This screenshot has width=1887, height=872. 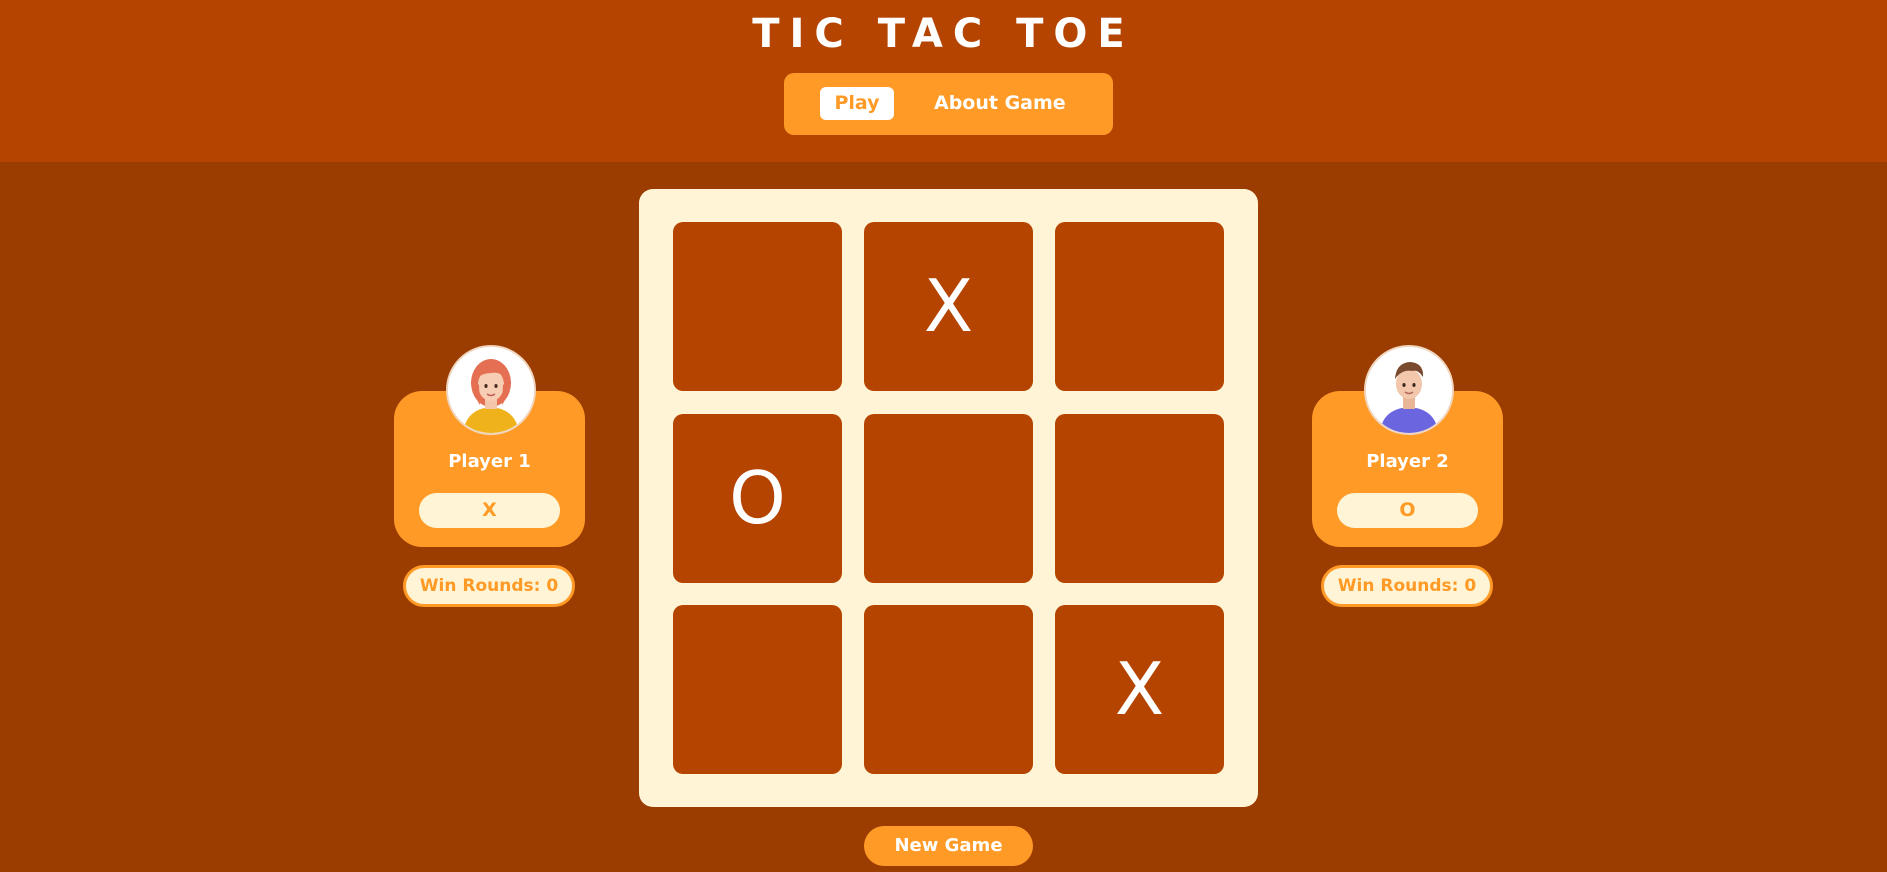 What do you see at coordinates (948, 846) in the screenshot?
I see `new-game-button: New Game` at bounding box center [948, 846].